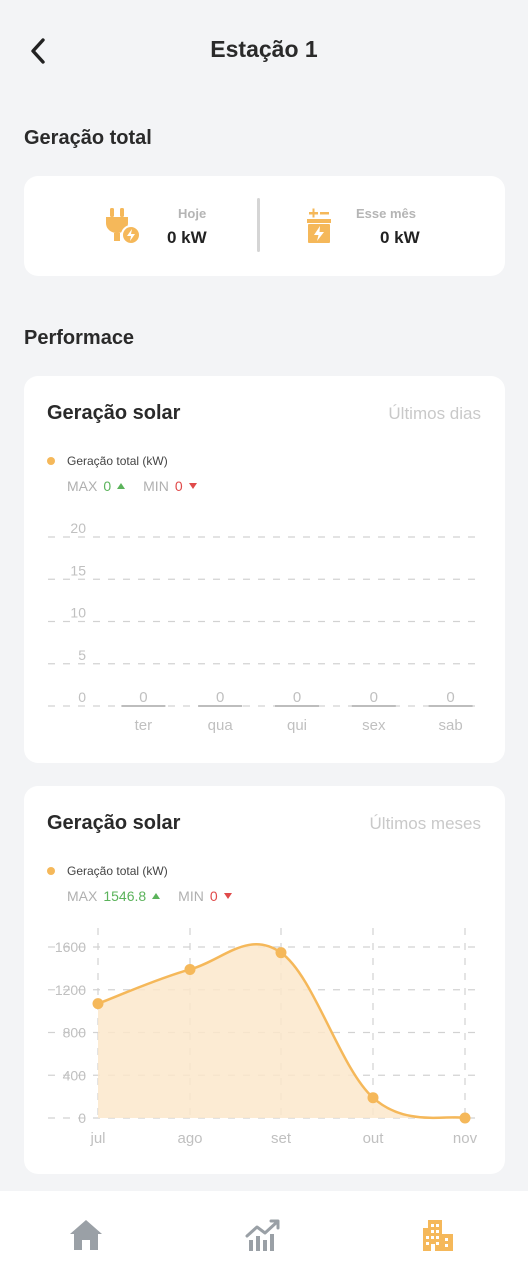 This screenshot has height=1280, width=528. What do you see at coordinates (97, 1138) in the screenshot?
I see `x-tick-label: jul` at bounding box center [97, 1138].